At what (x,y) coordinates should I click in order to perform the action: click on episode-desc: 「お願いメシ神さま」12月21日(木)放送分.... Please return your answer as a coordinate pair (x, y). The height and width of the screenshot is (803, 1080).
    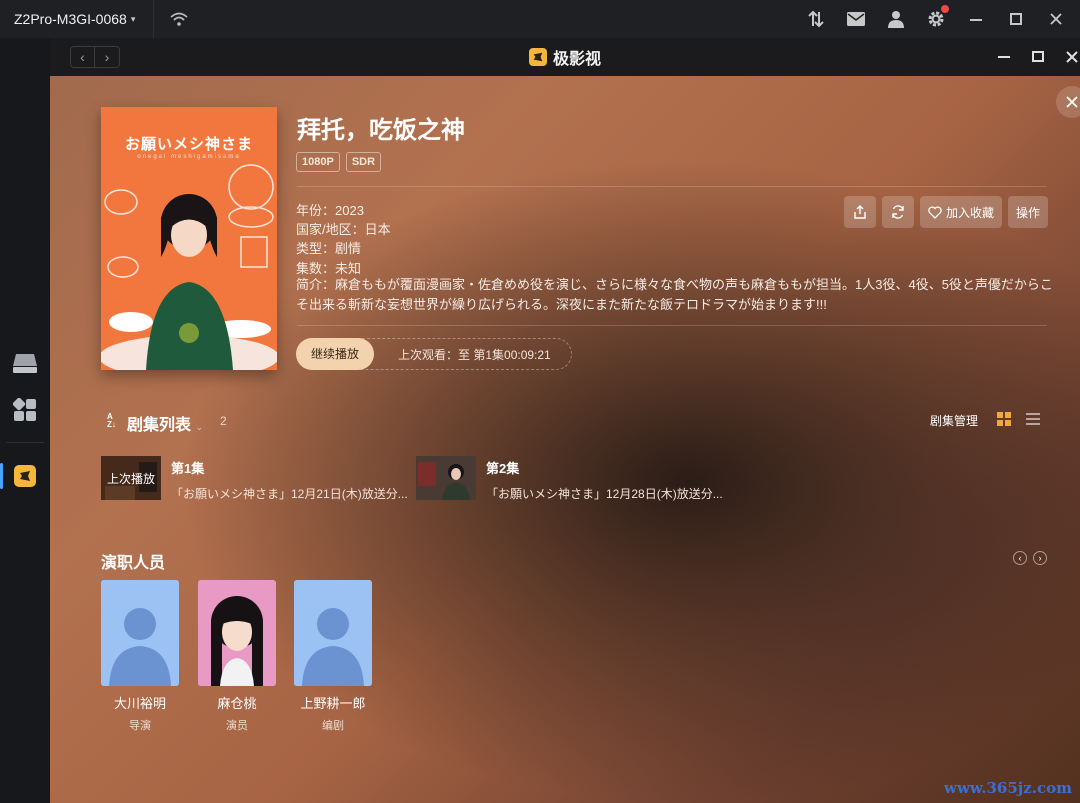
    Looking at the image, I should click on (289, 494).